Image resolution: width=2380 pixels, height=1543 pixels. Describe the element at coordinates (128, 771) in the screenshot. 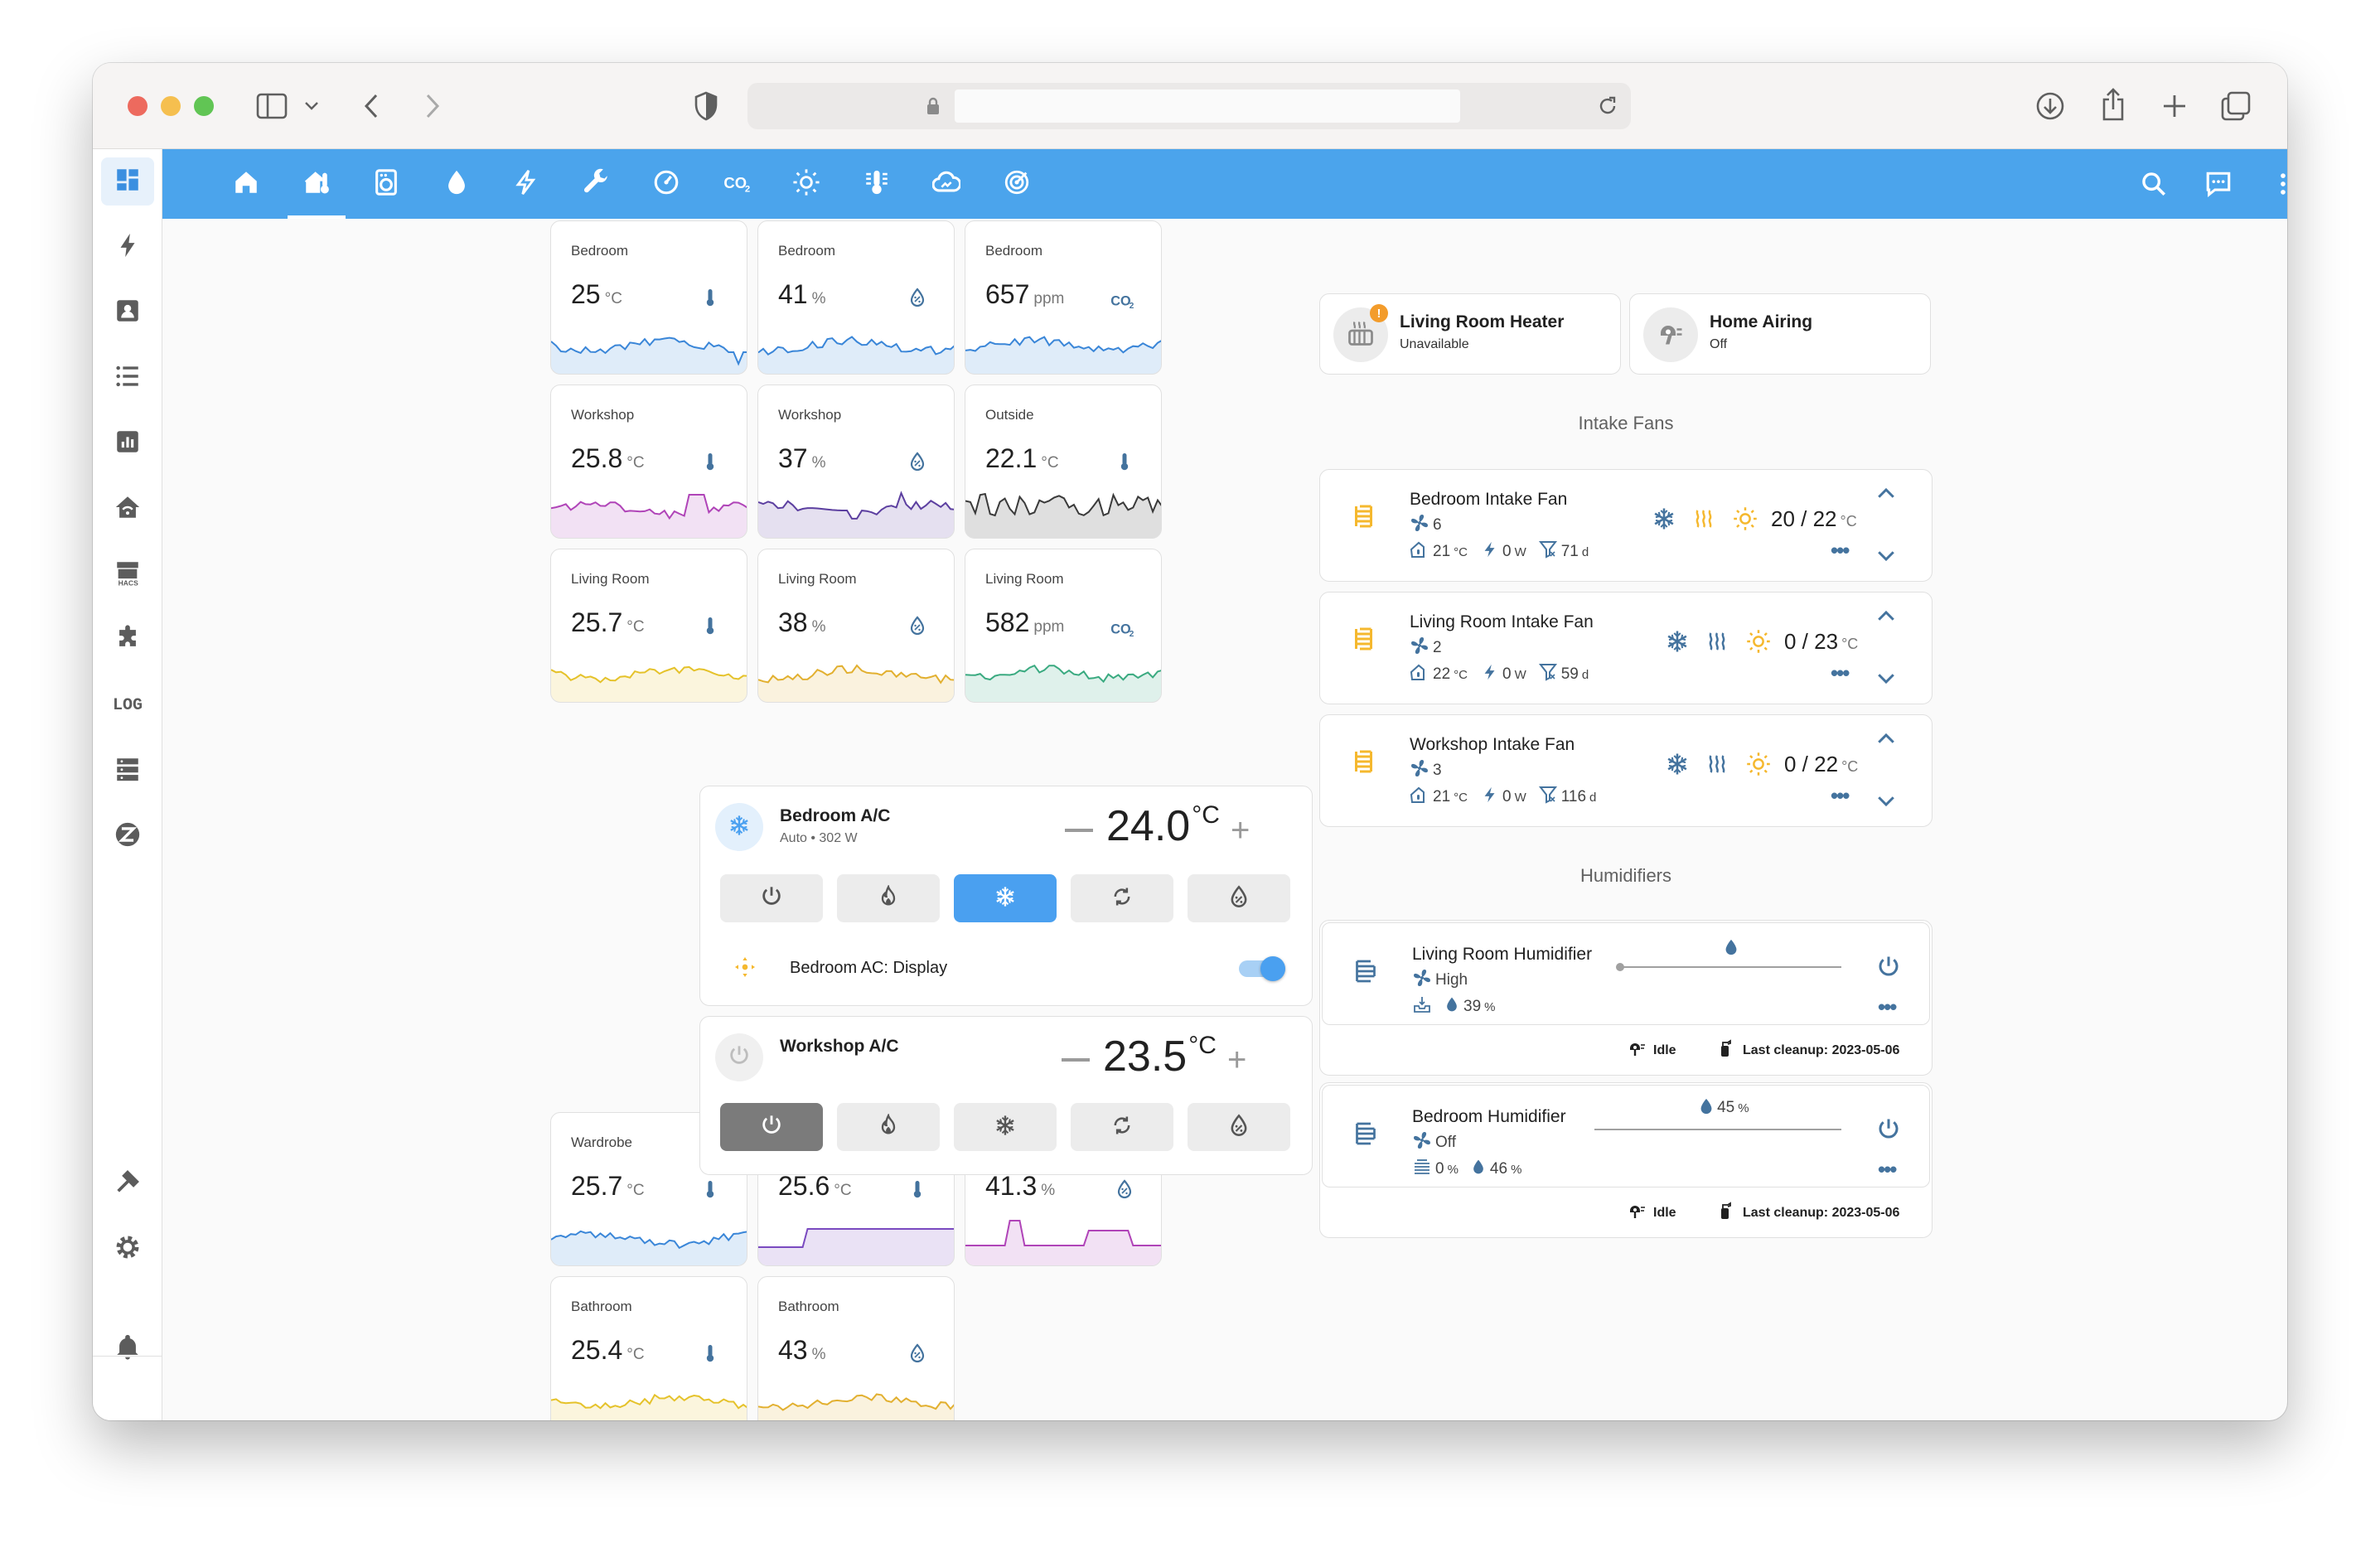

I see `sidebar-item-server` at that location.